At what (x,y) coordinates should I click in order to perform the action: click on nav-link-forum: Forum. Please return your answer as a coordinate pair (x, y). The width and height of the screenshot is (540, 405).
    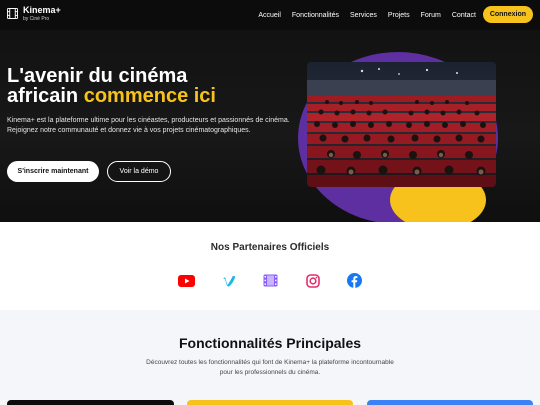
    Looking at the image, I should click on (431, 15).